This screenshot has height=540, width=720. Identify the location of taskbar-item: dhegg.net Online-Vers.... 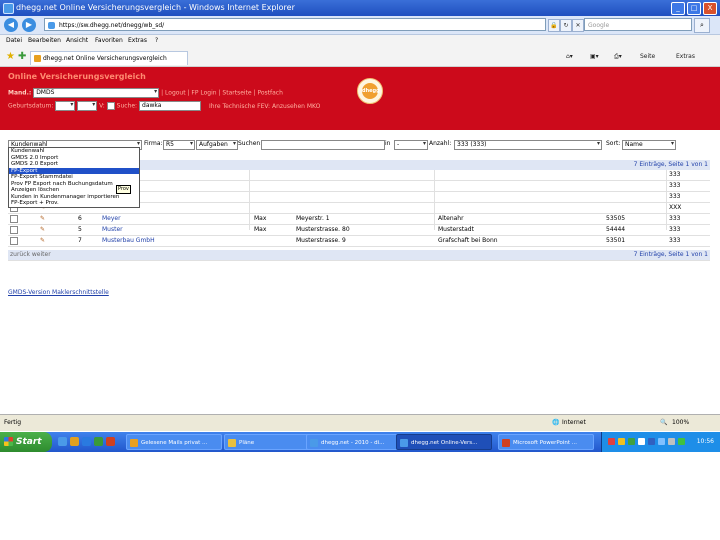
(444, 442).